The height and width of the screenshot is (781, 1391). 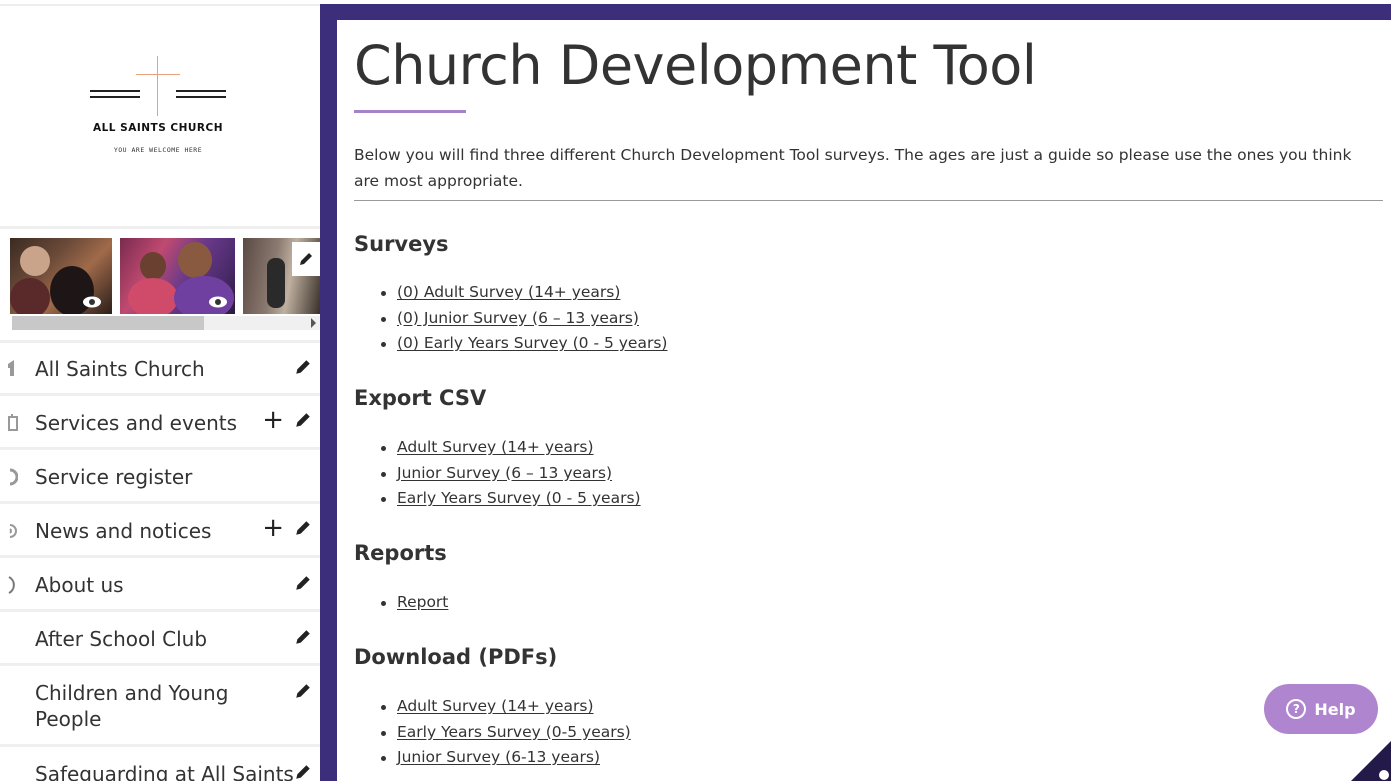 I want to click on list-item: (0) Junior Survey (6 – 13 years), so click(x=524, y=319).